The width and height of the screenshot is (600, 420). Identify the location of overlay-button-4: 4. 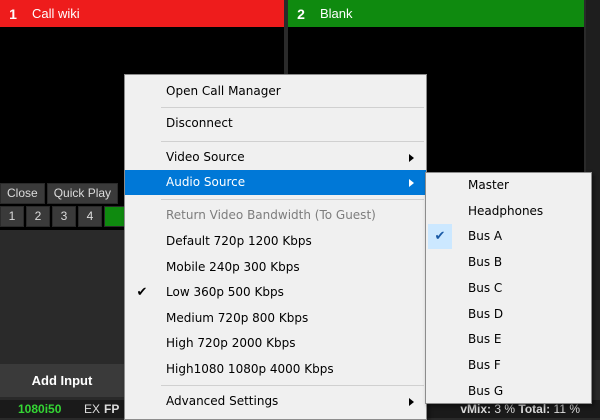
(90, 216).